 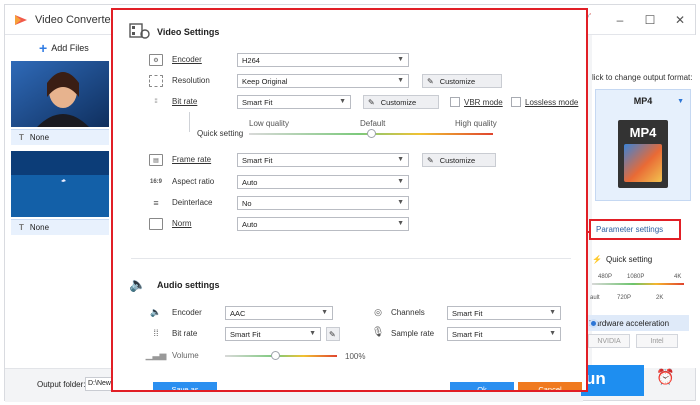 I want to click on speaker-settings-icon: 🔈, so click(x=138, y=284).